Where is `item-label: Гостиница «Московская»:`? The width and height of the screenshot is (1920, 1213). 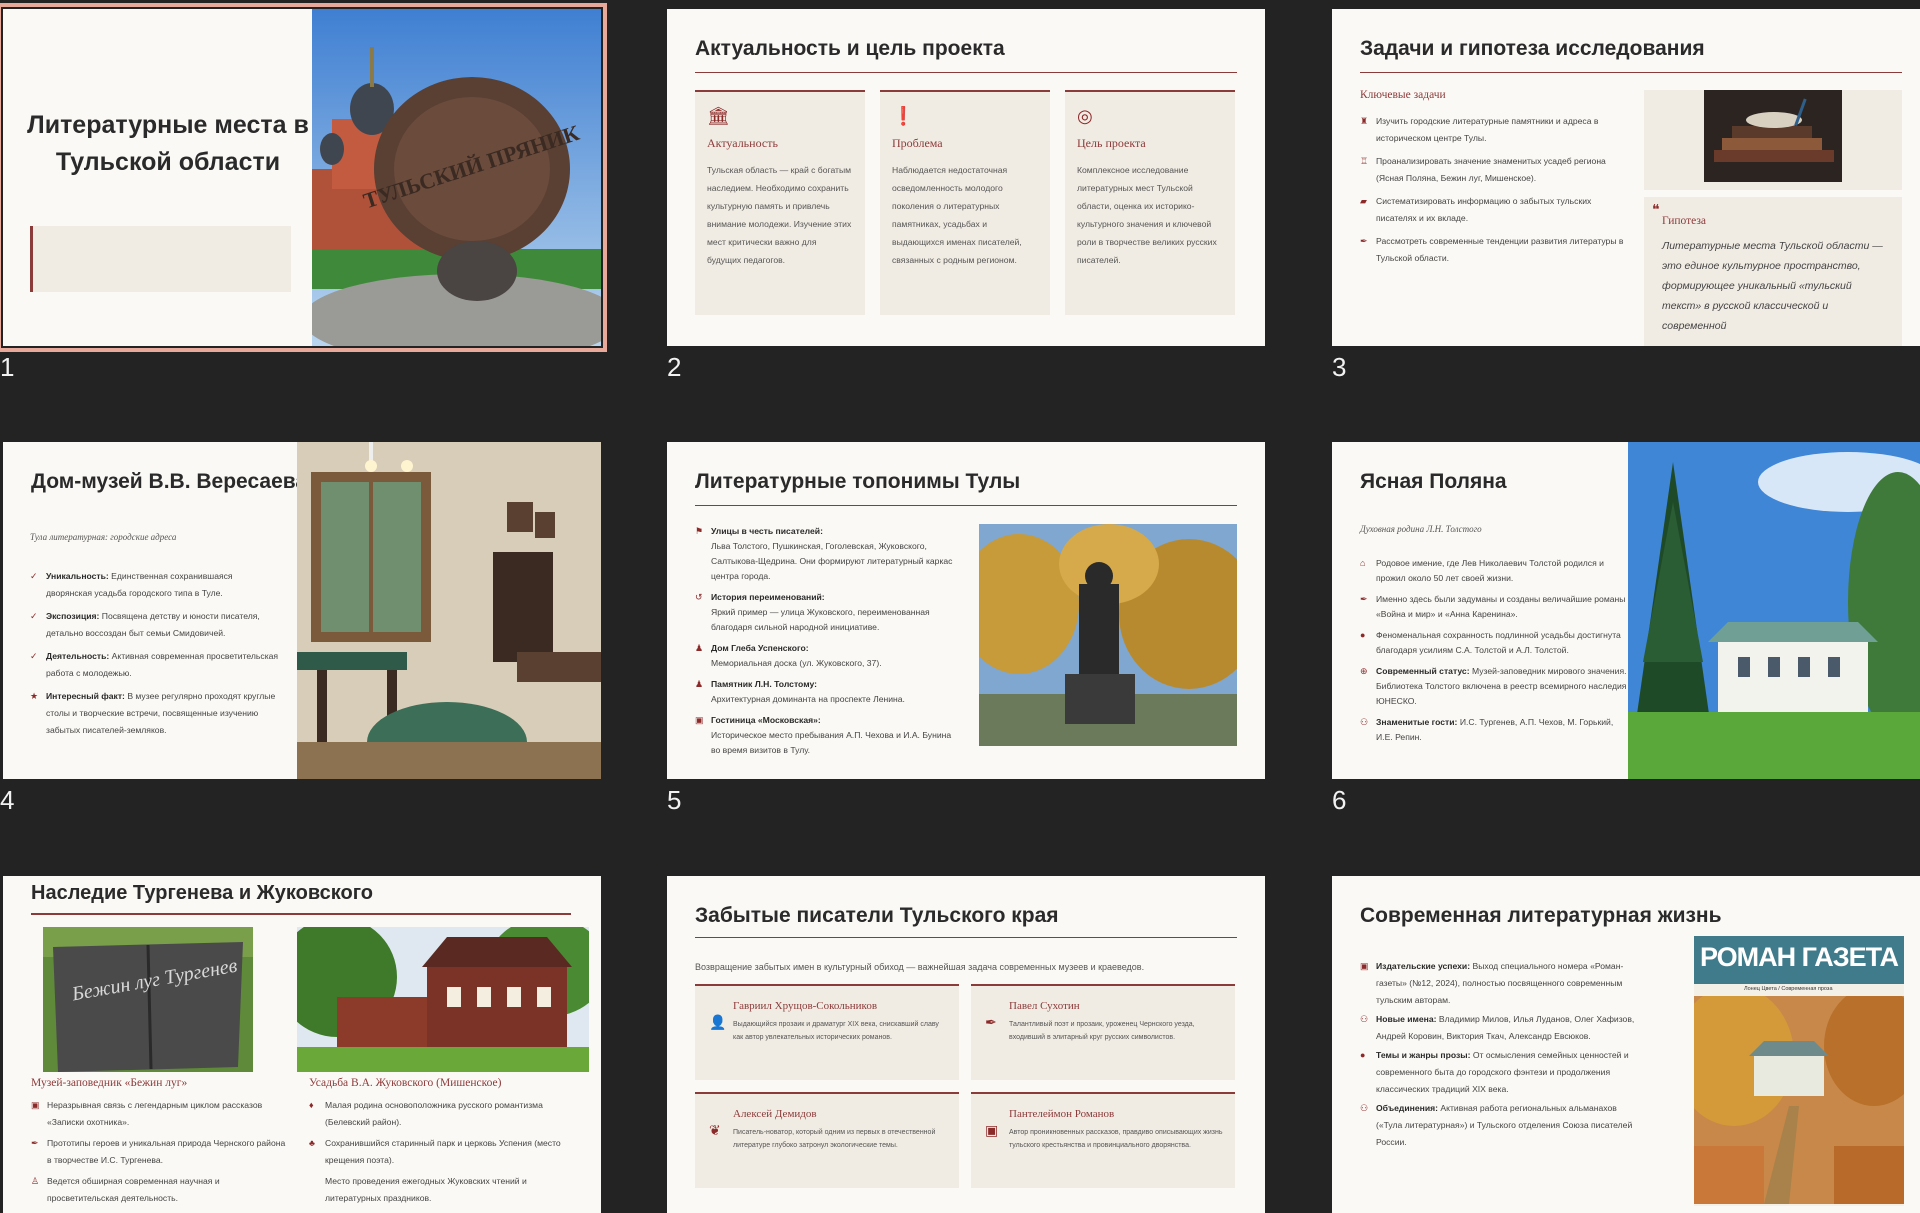
item-label: Гостиница «Московская»: is located at coordinates (766, 720).